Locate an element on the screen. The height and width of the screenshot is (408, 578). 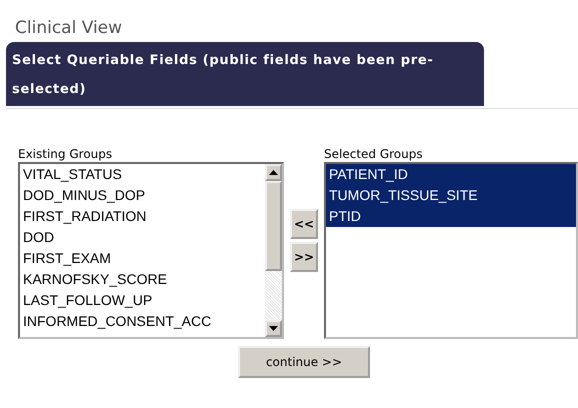
page-title: Clinical View is located at coordinates (69, 29).